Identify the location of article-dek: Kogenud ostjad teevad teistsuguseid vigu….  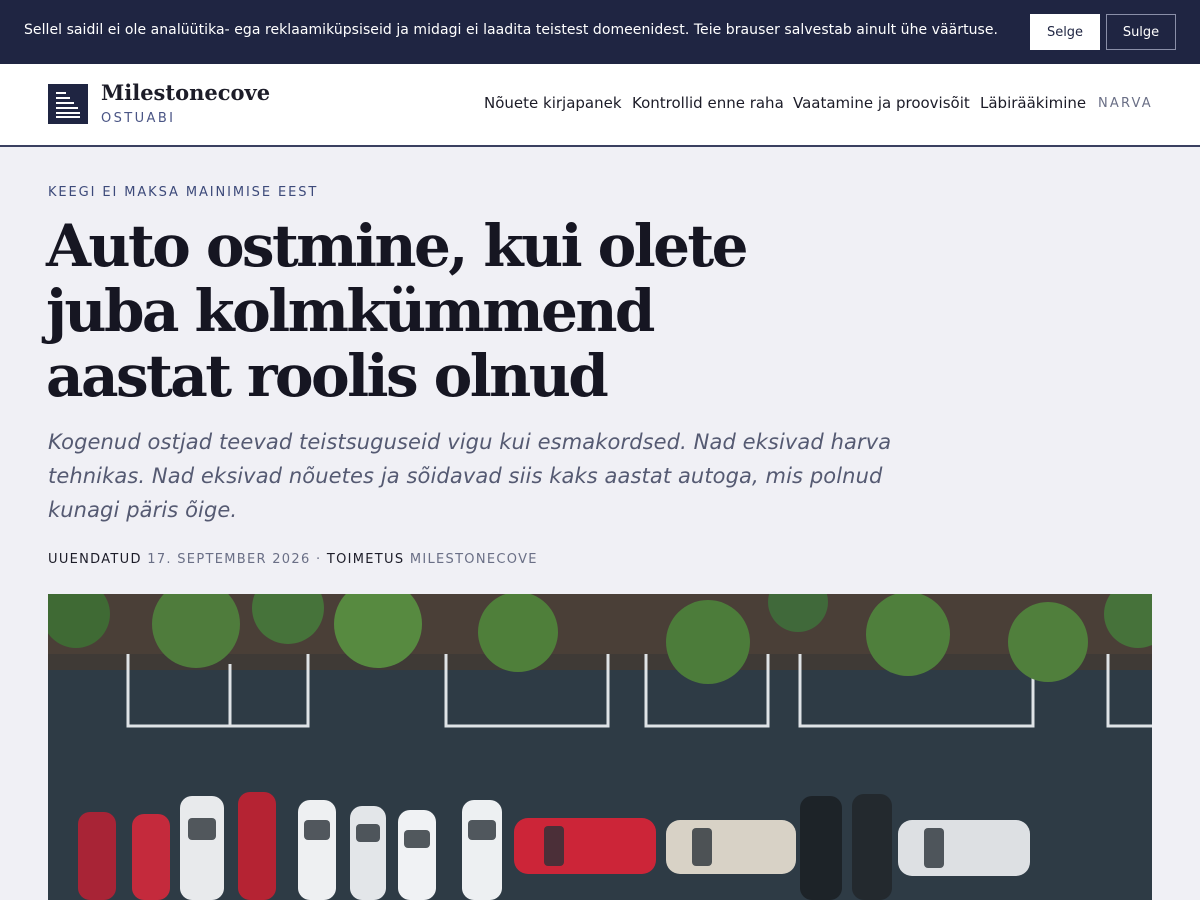
(470, 476).